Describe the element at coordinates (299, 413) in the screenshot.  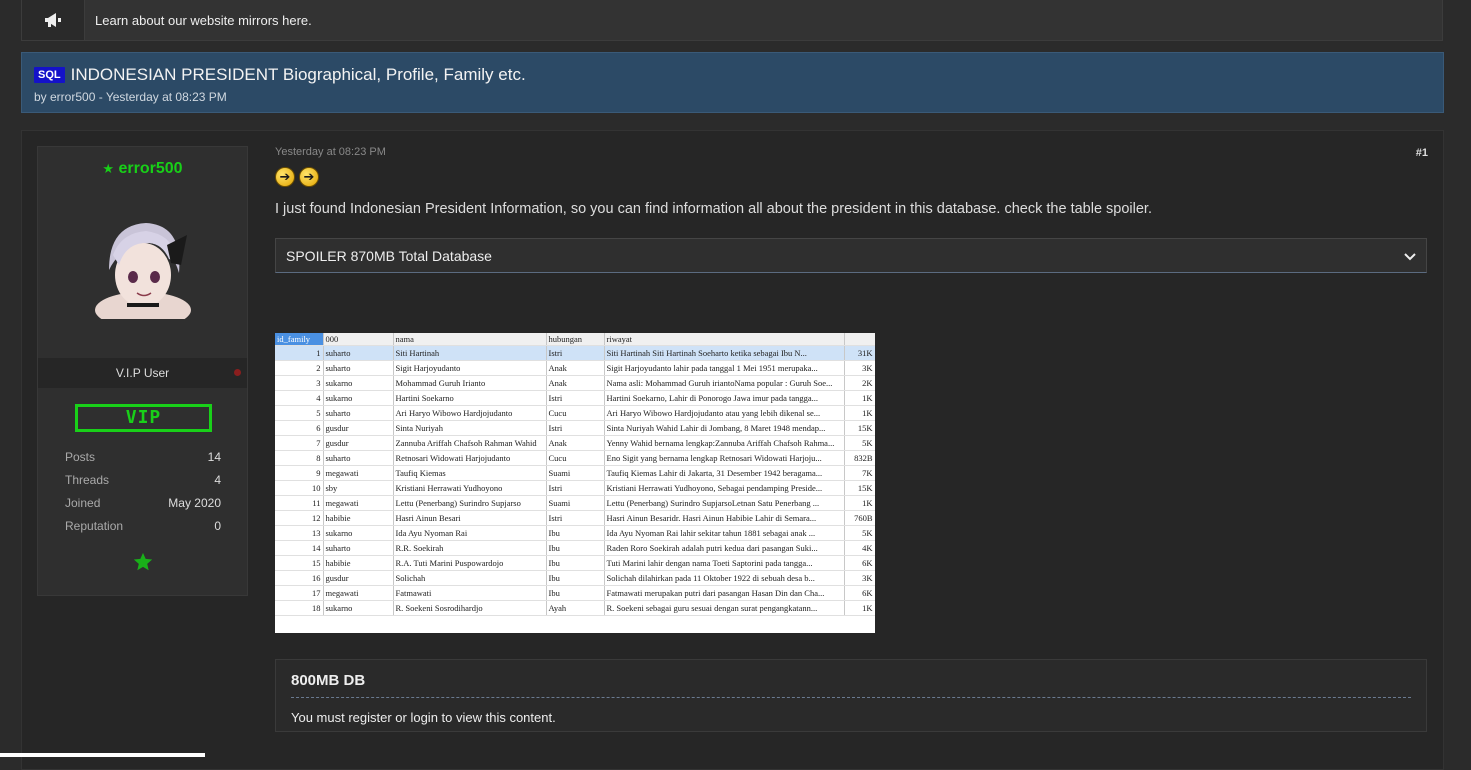
I see `db-table-cell: 5` at that location.